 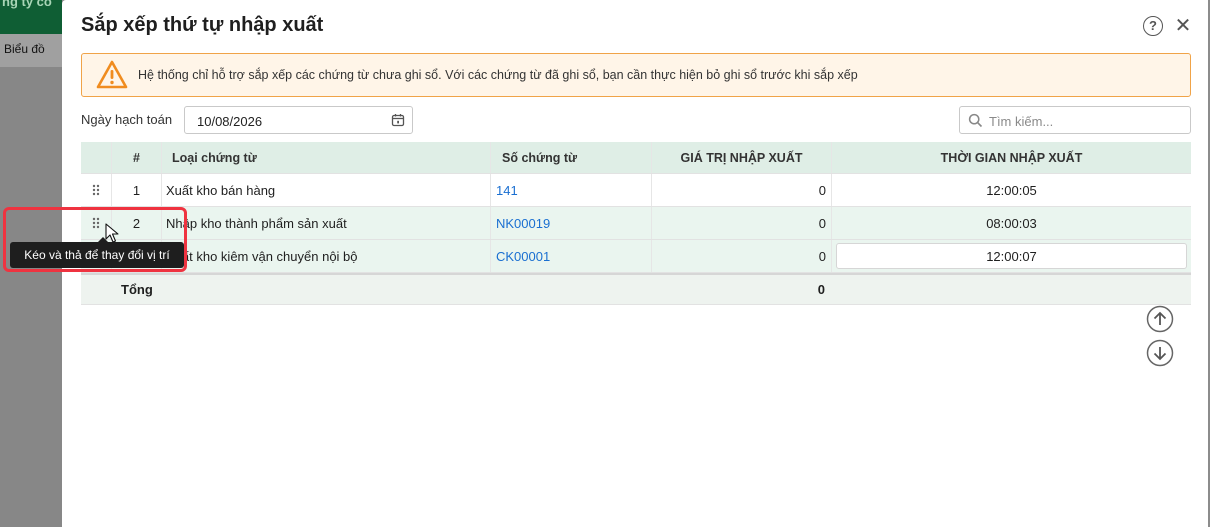 What do you see at coordinates (137, 157) in the screenshot?
I see `header-number: #` at bounding box center [137, 157].